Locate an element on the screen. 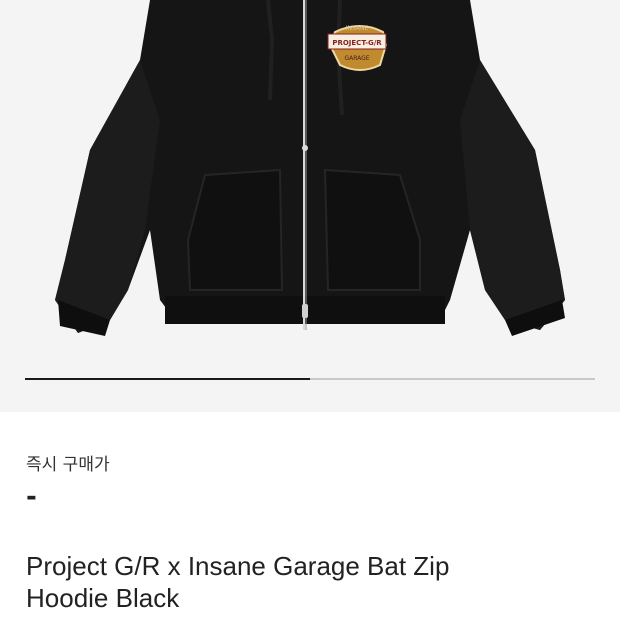 Image resolution: width=620 pixels, height=620 pixels. price-value: - is located at coordinates (31, 497).